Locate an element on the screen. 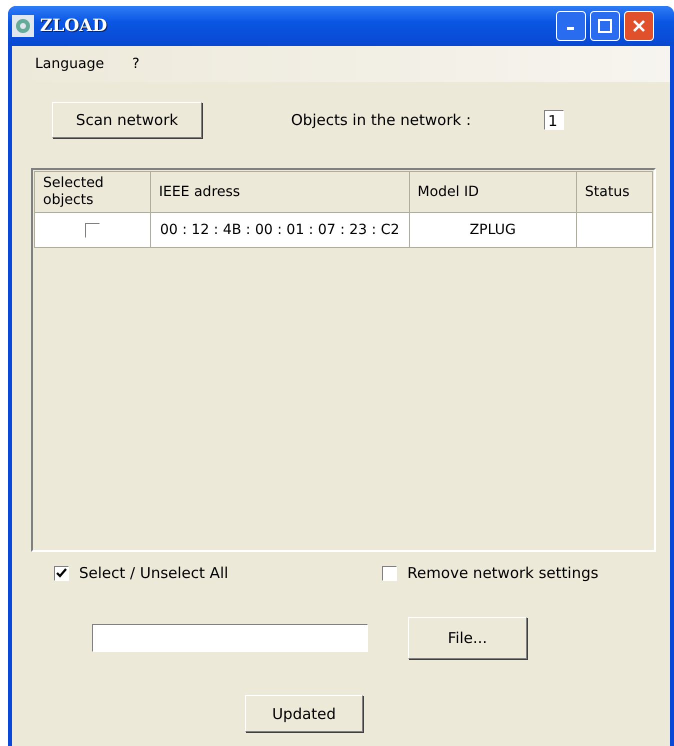  checkbox-label: Select / Unselect All is located at coordinates (153, 573).